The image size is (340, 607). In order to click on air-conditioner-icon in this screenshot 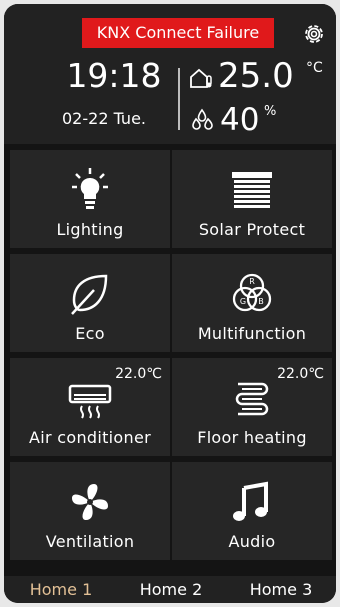, I will do `click(90, 401)`.